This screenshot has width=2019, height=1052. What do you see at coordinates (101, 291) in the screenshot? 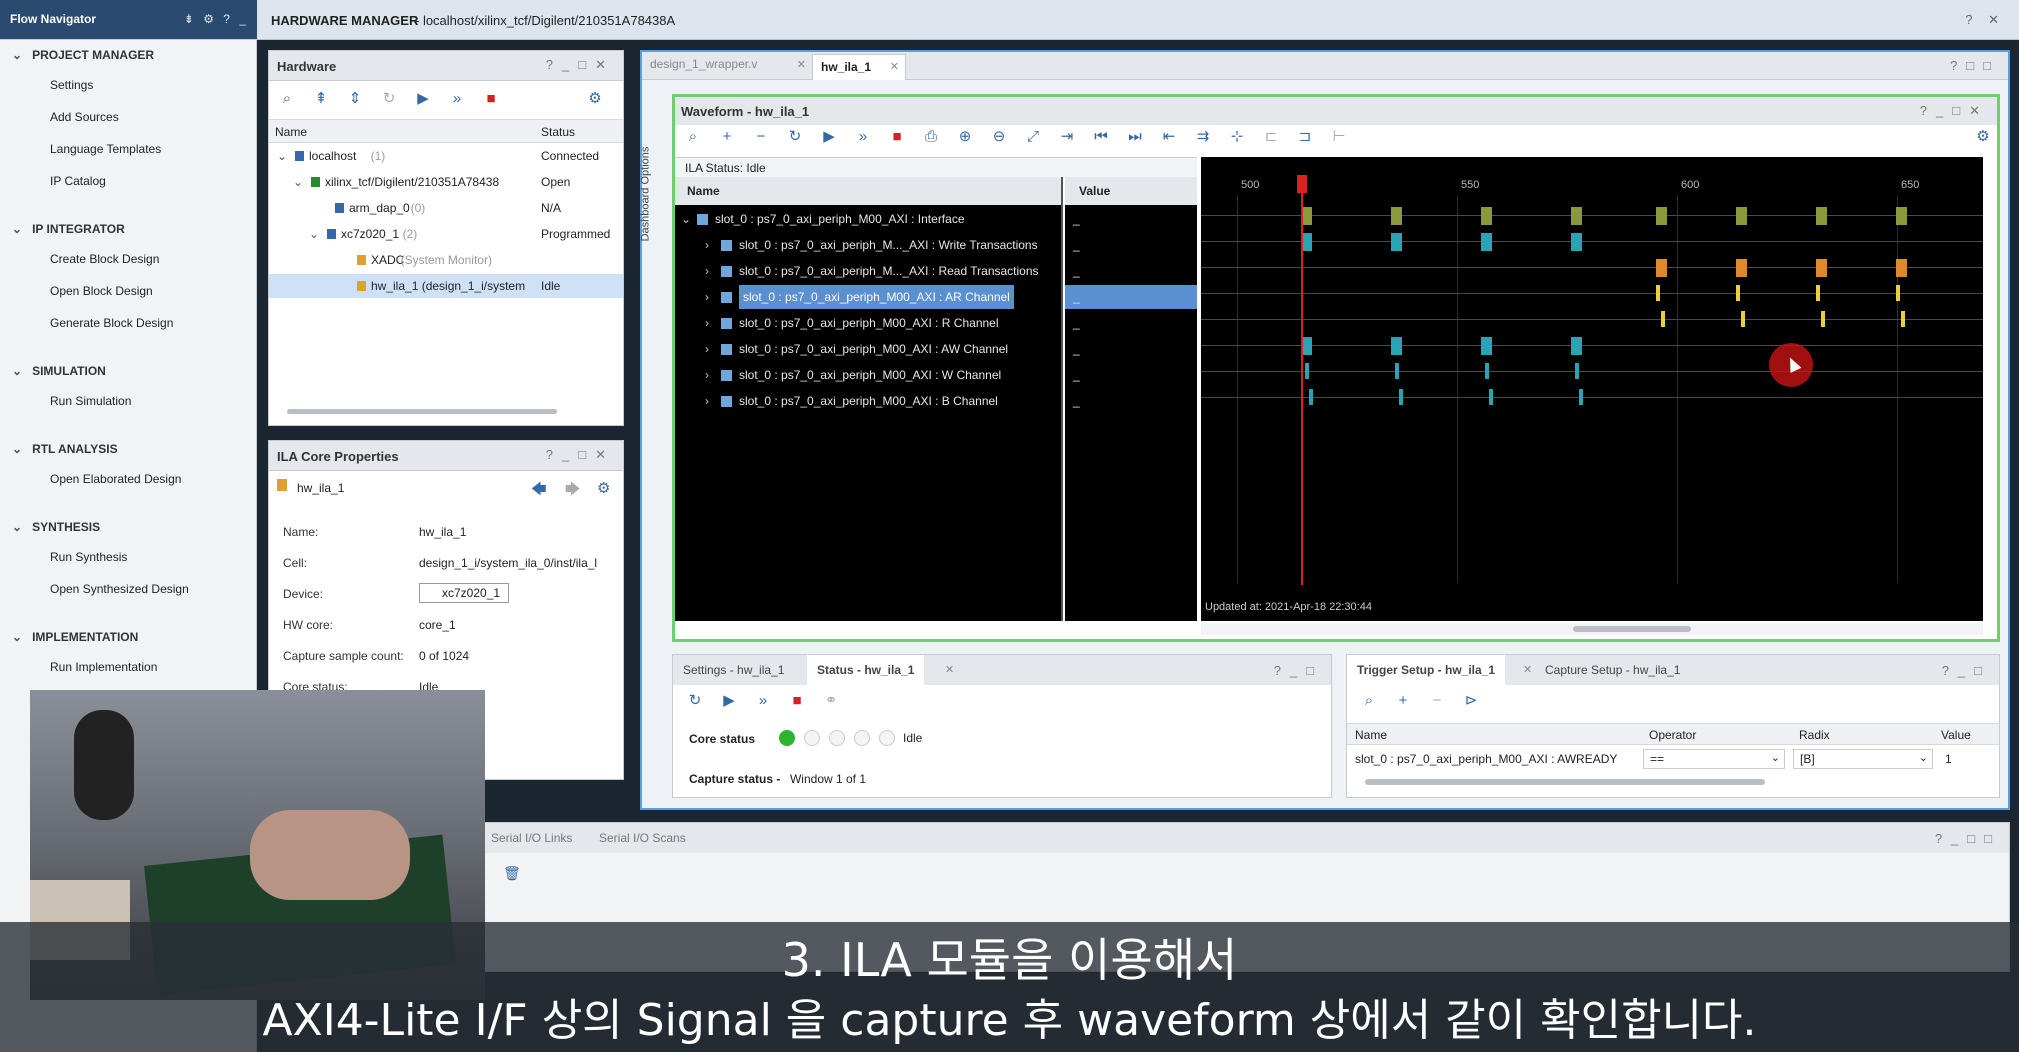
I see `nav-item-open-block-design: Open Block Design` at bounding box center [101, 291].